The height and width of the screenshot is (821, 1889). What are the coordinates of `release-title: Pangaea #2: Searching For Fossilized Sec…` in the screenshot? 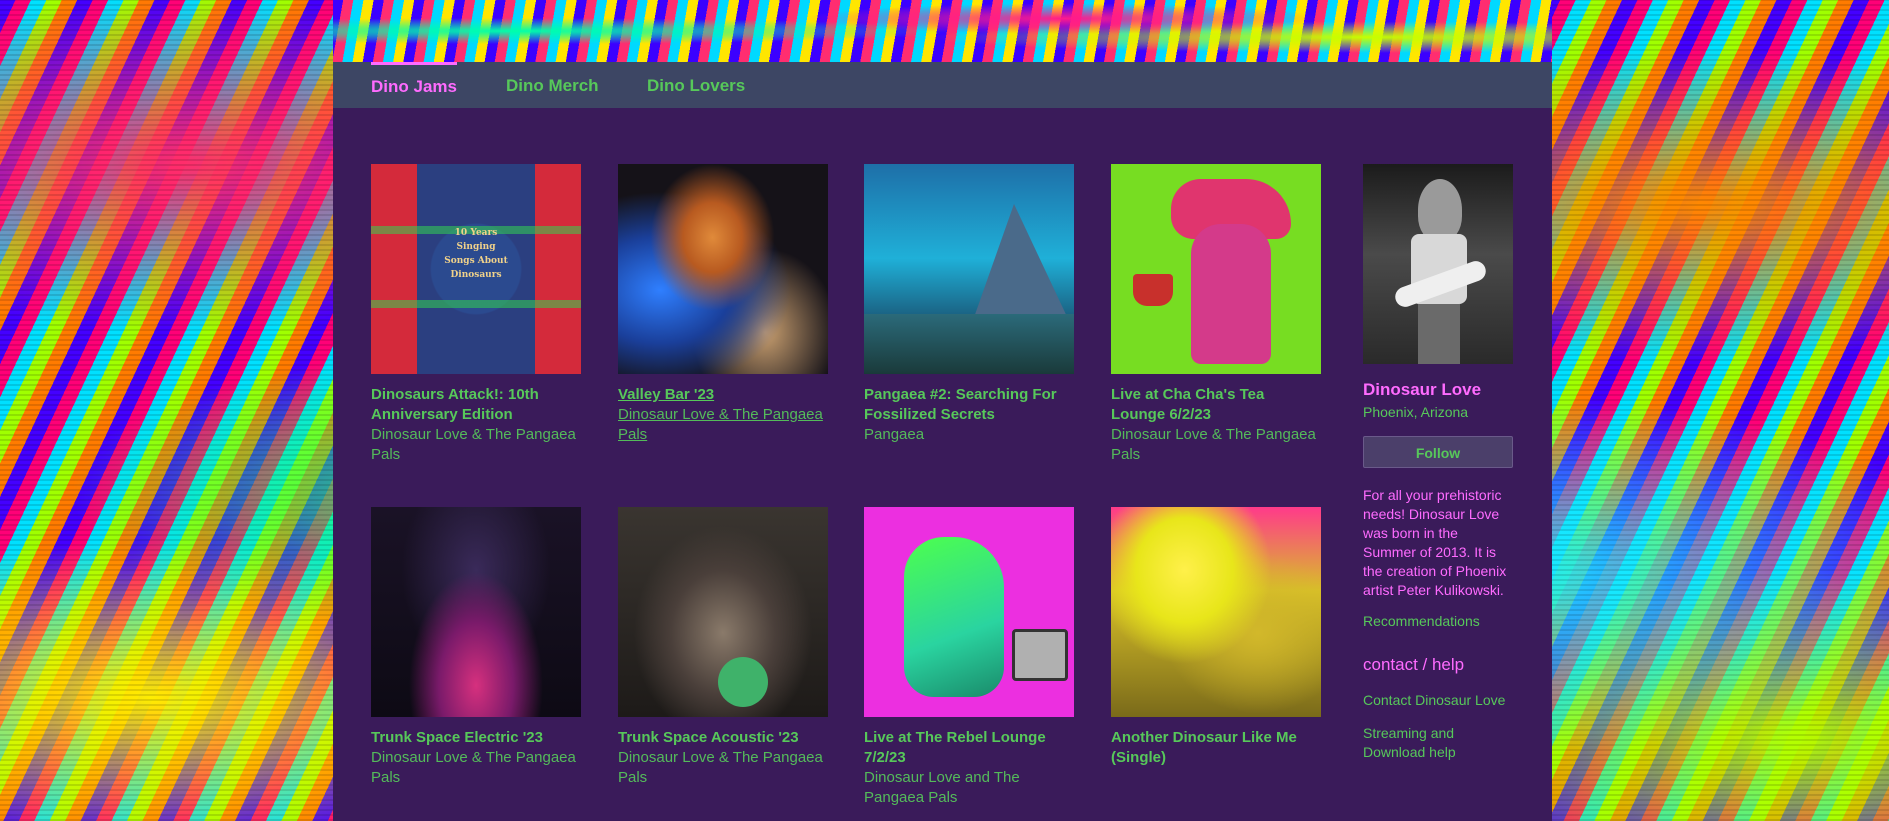 It's located at (969, 405).